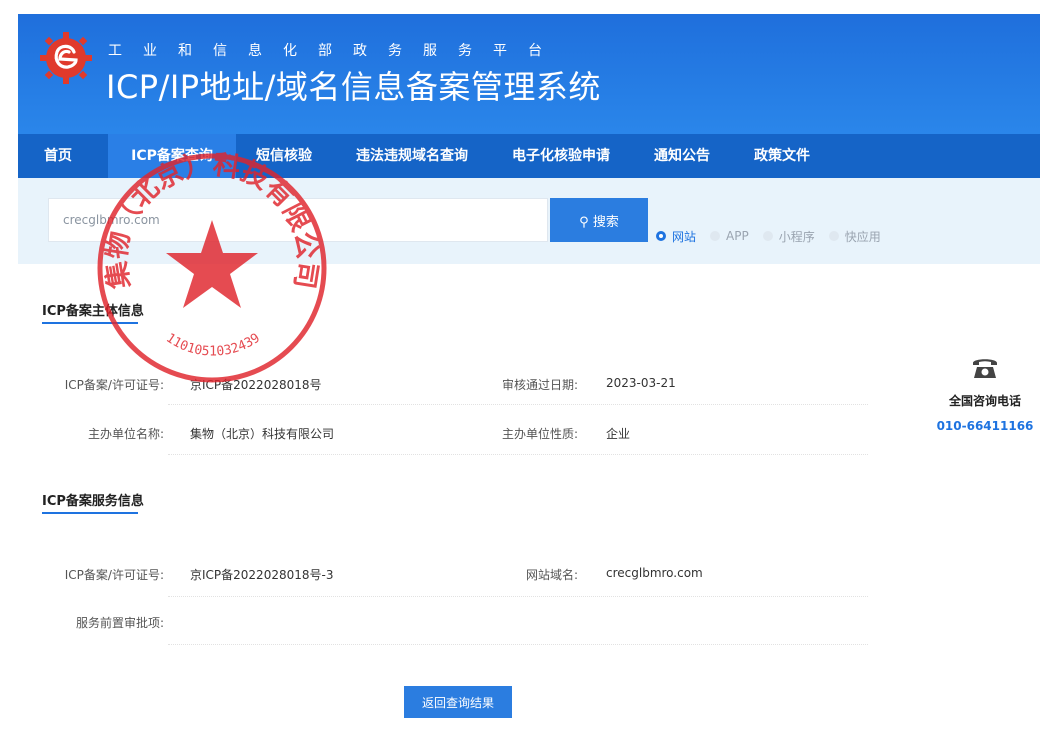 The height and width of the screenshot is (740, 1060). What do you see at coordinates (412, 156) in the screenshot?
I see `nav-item-illegal-domain-query: 违法违规域名查询` at bounding box center [412, 156].